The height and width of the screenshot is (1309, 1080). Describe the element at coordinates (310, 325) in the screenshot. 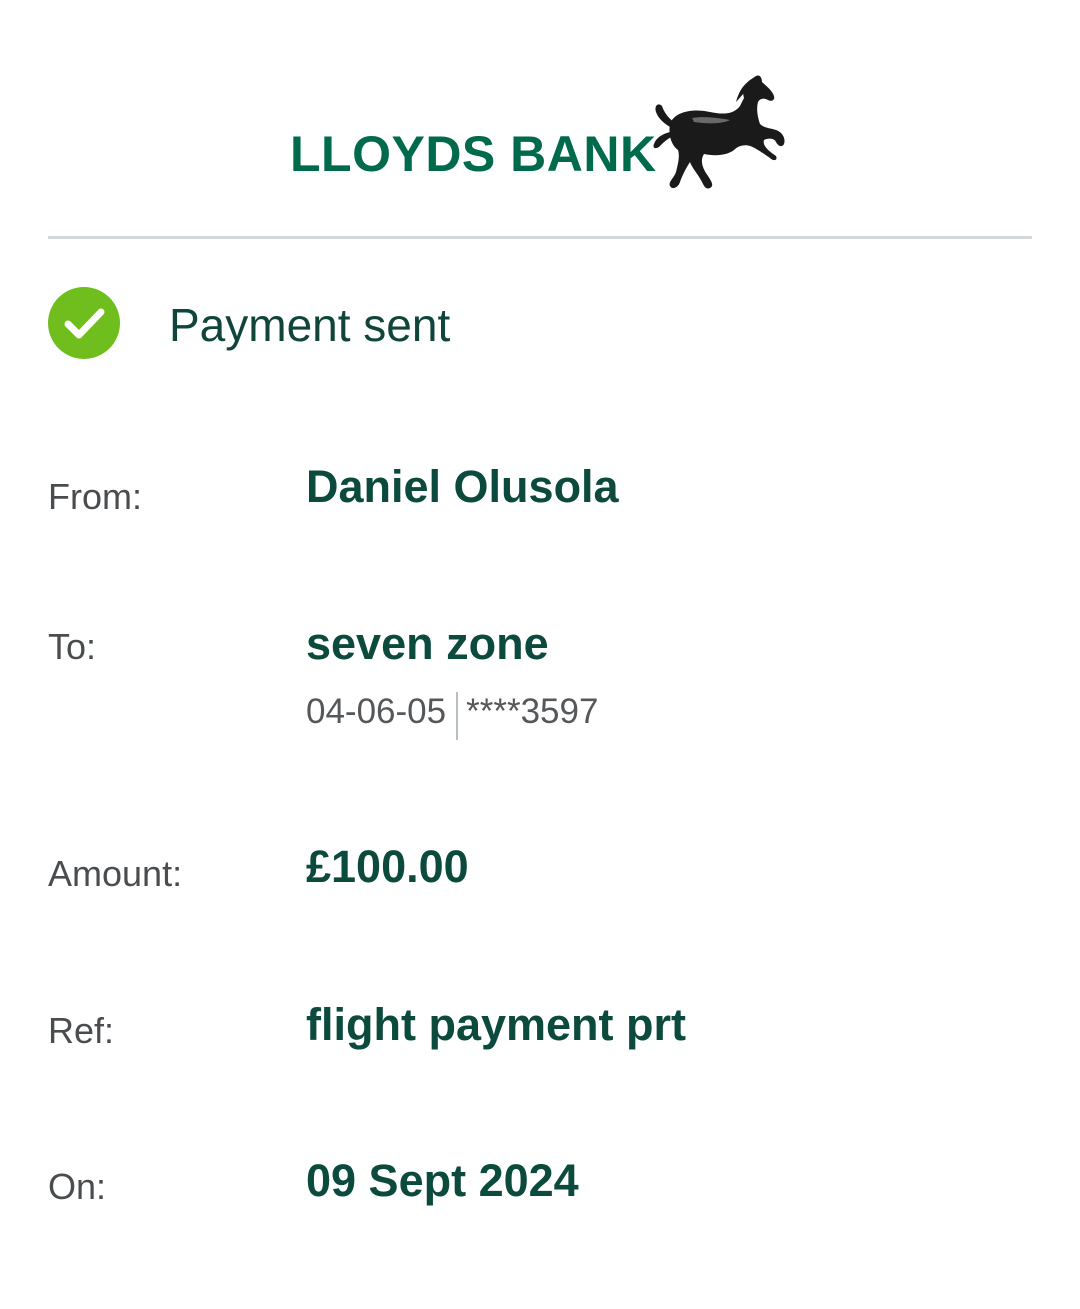

I see `status-title: Payment sent` at that location.